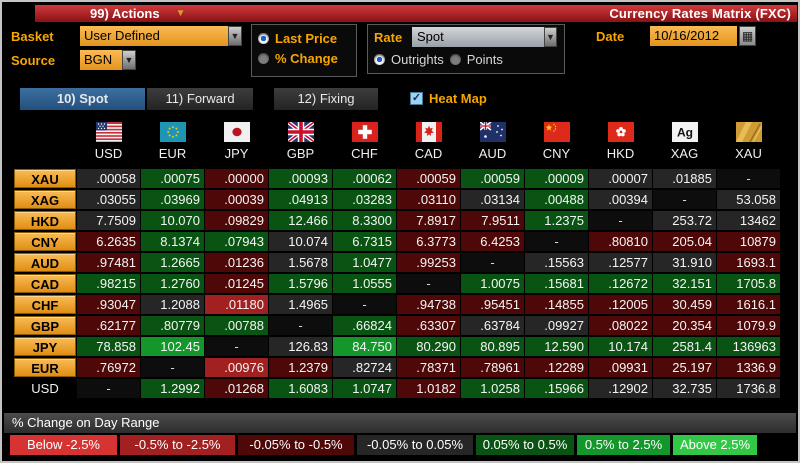 The image size is (800, 463). Describe the element at coordinates (364, 304) in the screenshot. I see `rate-cell-chf-chf: -` at that location.